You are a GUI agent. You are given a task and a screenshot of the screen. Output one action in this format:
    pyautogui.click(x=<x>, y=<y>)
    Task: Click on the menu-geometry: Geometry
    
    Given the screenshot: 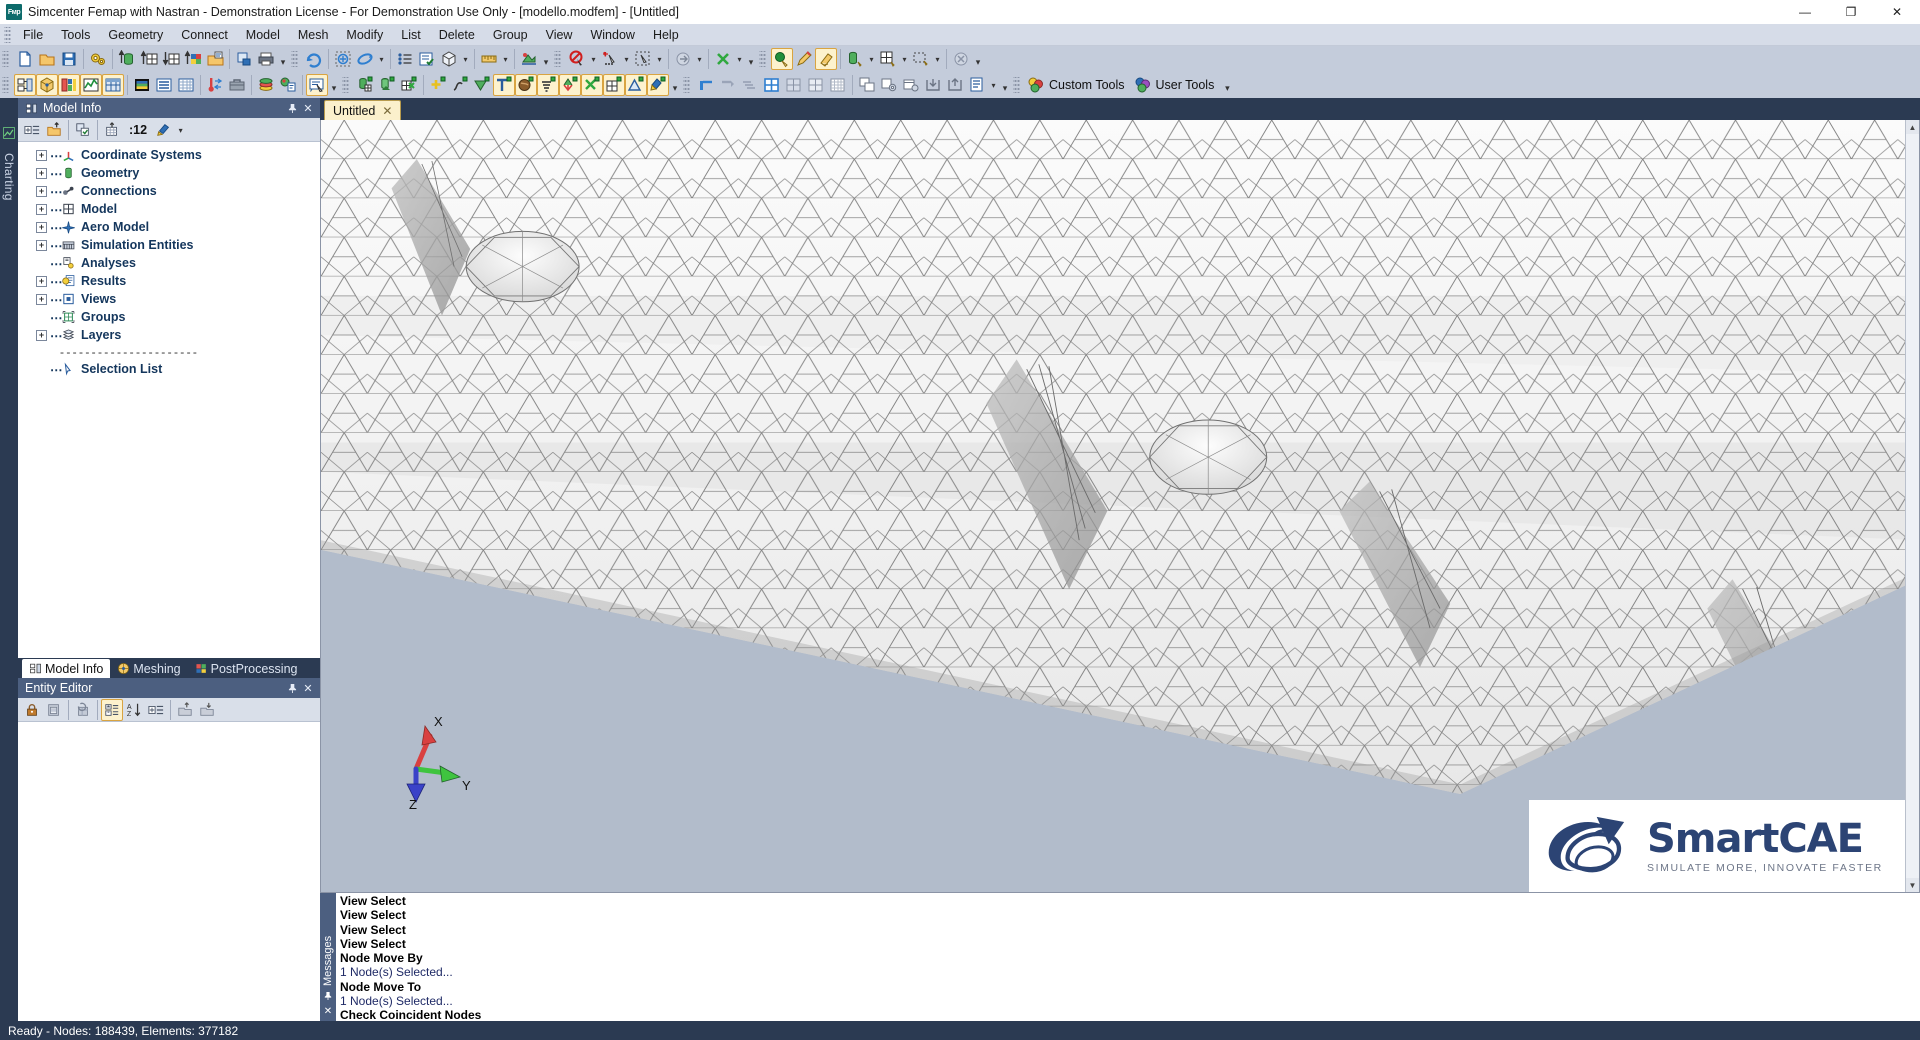 What is the action you would take?
    pyautogui.click(x=135, y=35)
    